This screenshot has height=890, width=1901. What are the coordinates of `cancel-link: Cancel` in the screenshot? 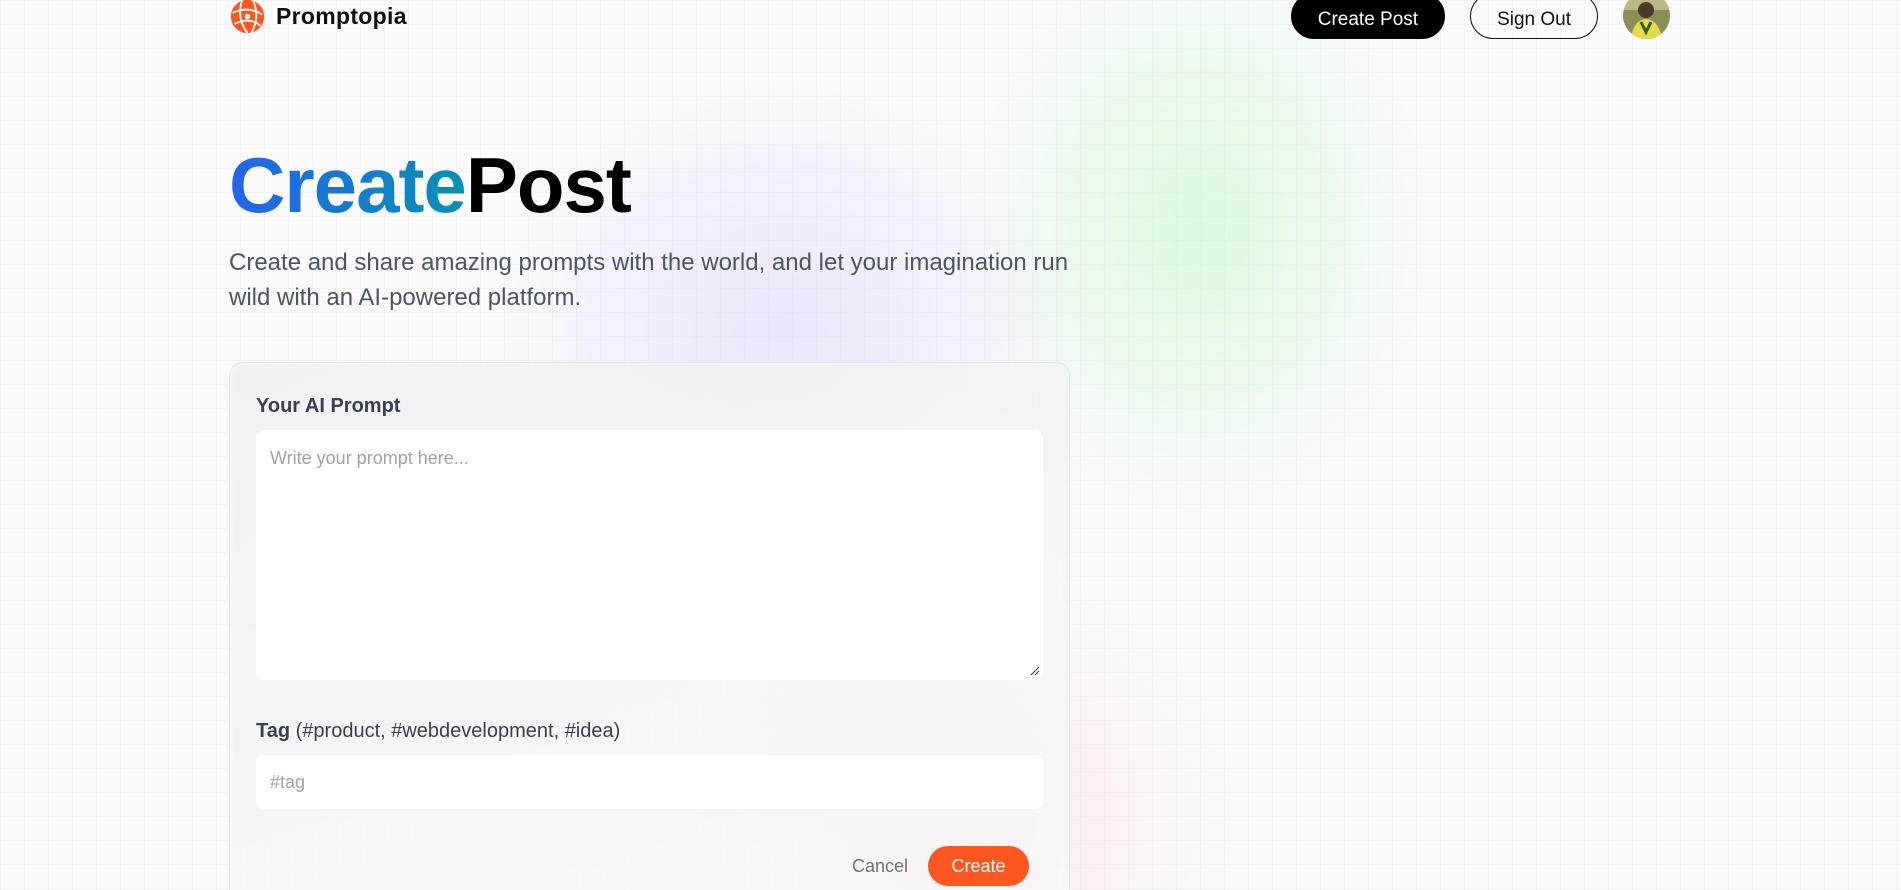 It's located at (880, 866).